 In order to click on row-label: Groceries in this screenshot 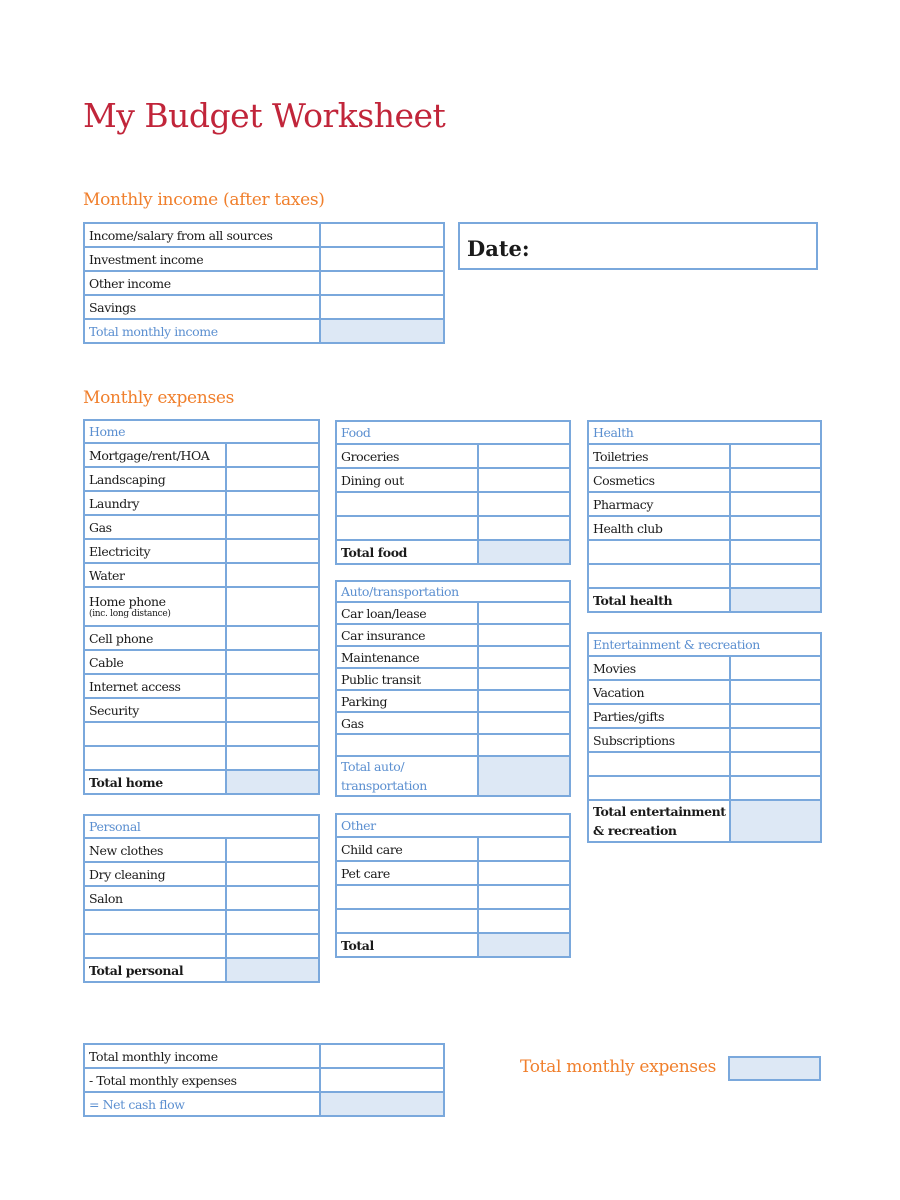, I will do `click(407, 456)`.